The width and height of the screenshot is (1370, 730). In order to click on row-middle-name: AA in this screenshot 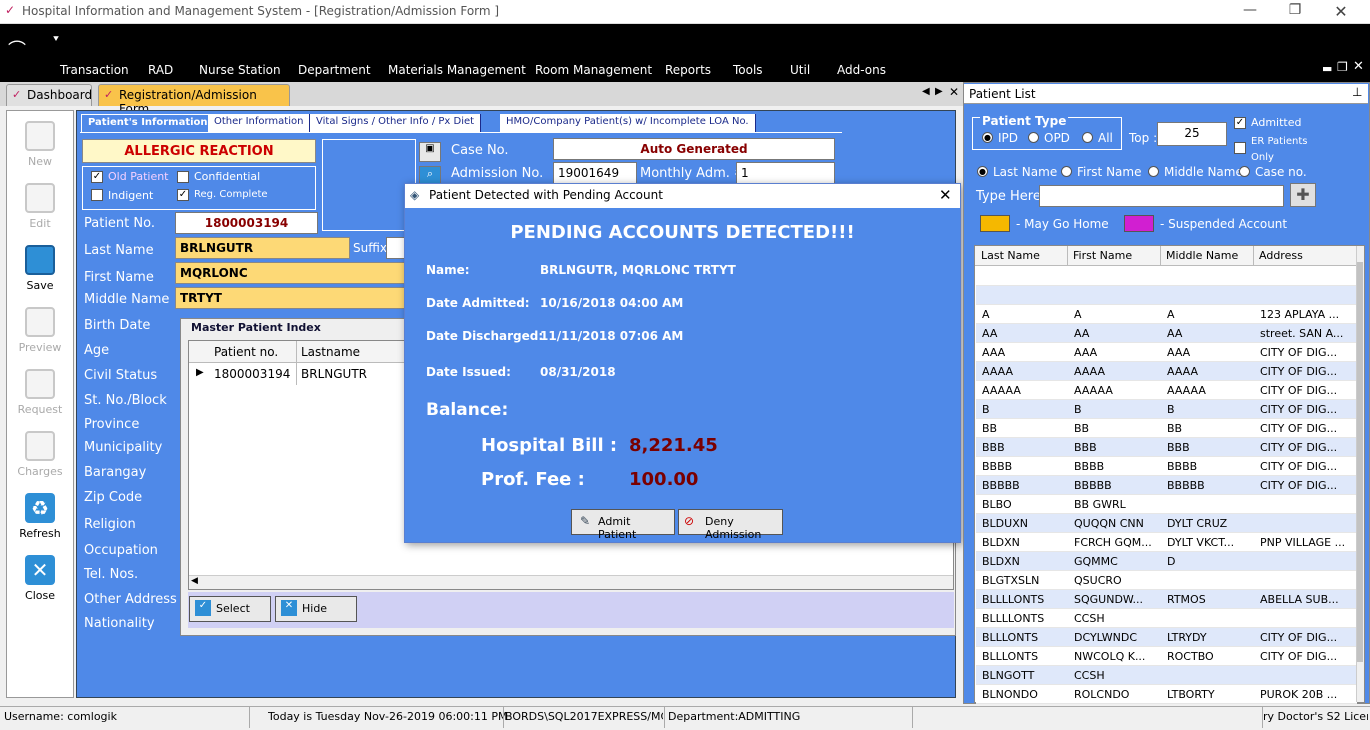, I will do `click(1209, 333)`.